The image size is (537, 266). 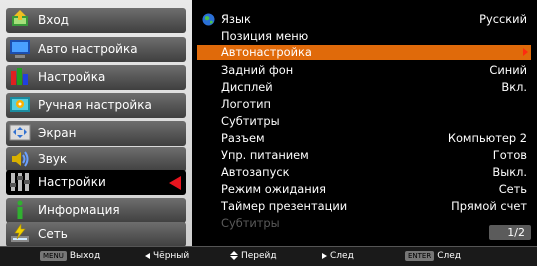 What do you see at coordinates (20, 234) in the screenshot?
I see `network-icon` at bounding box center [20, 234].